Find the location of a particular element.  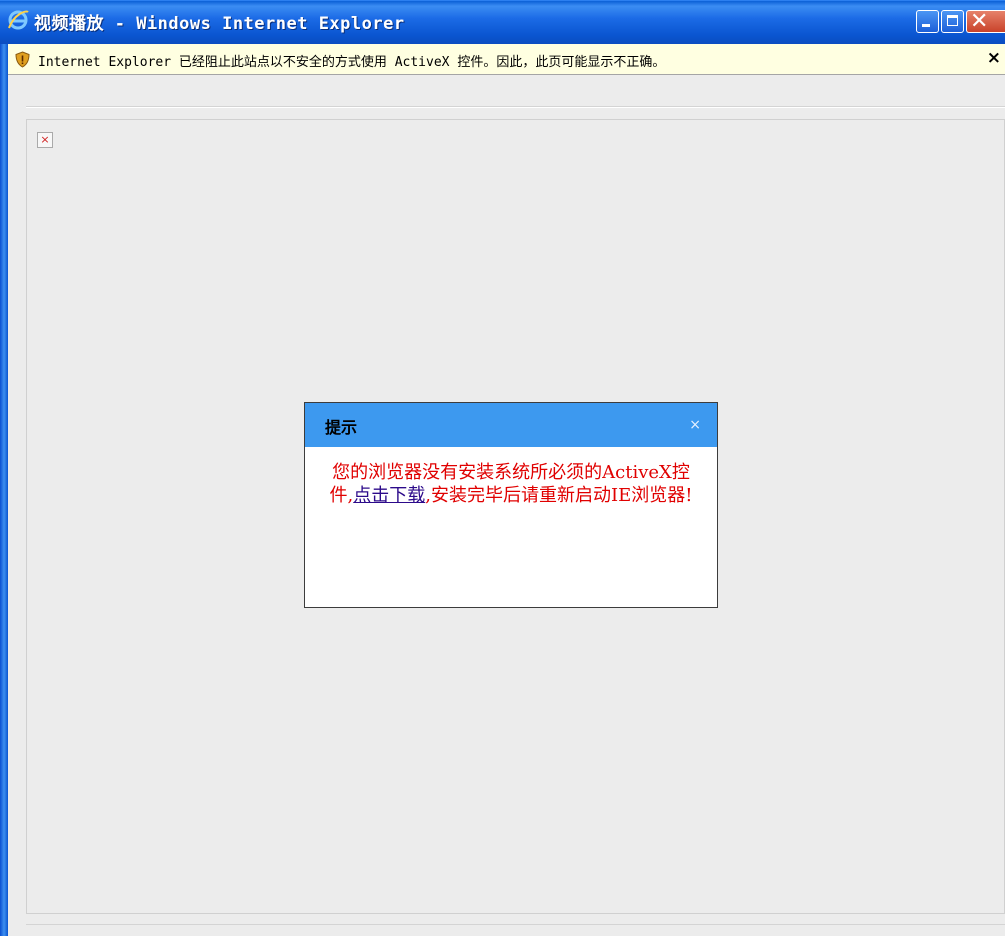

close-window-button: ✕ is located at coordinates (985, 21).